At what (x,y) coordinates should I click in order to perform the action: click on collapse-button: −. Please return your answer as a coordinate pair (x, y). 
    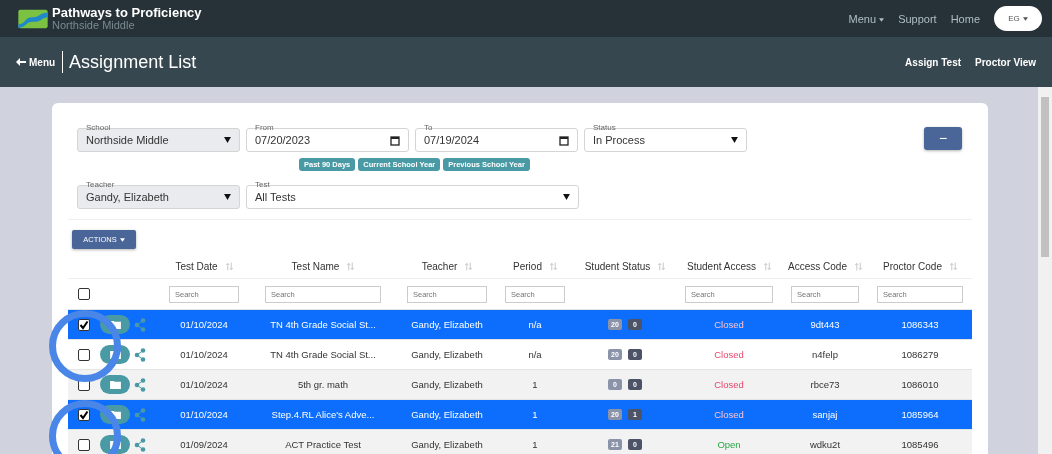
    Looking at the image, I should click on (943, 138).